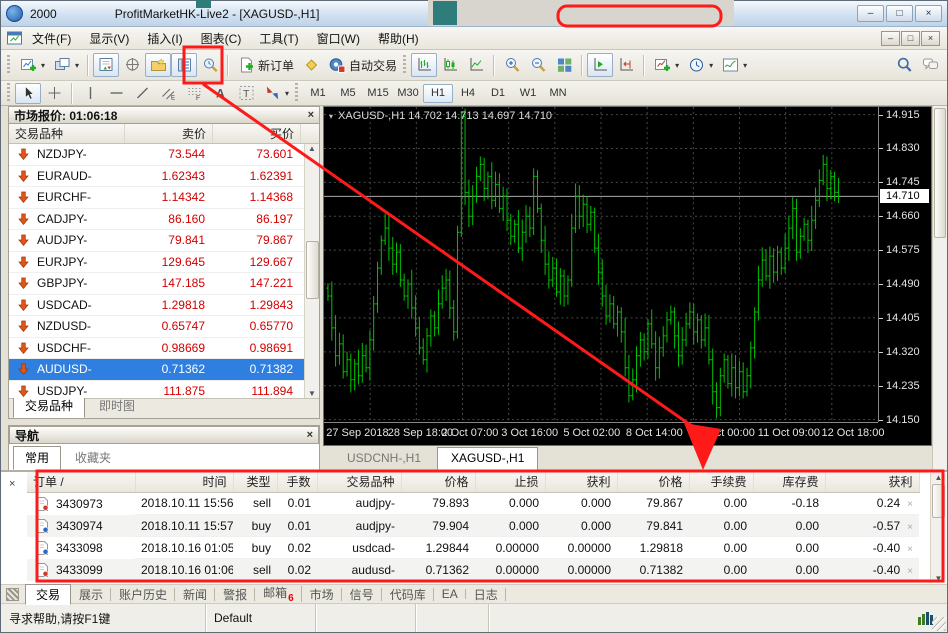 The width and height of the screenshot is (948, 633). What do you see at coordinates (276, 93) in the screenshot?
I see `arrows-button: ▾` at bounding box center [276, 93].